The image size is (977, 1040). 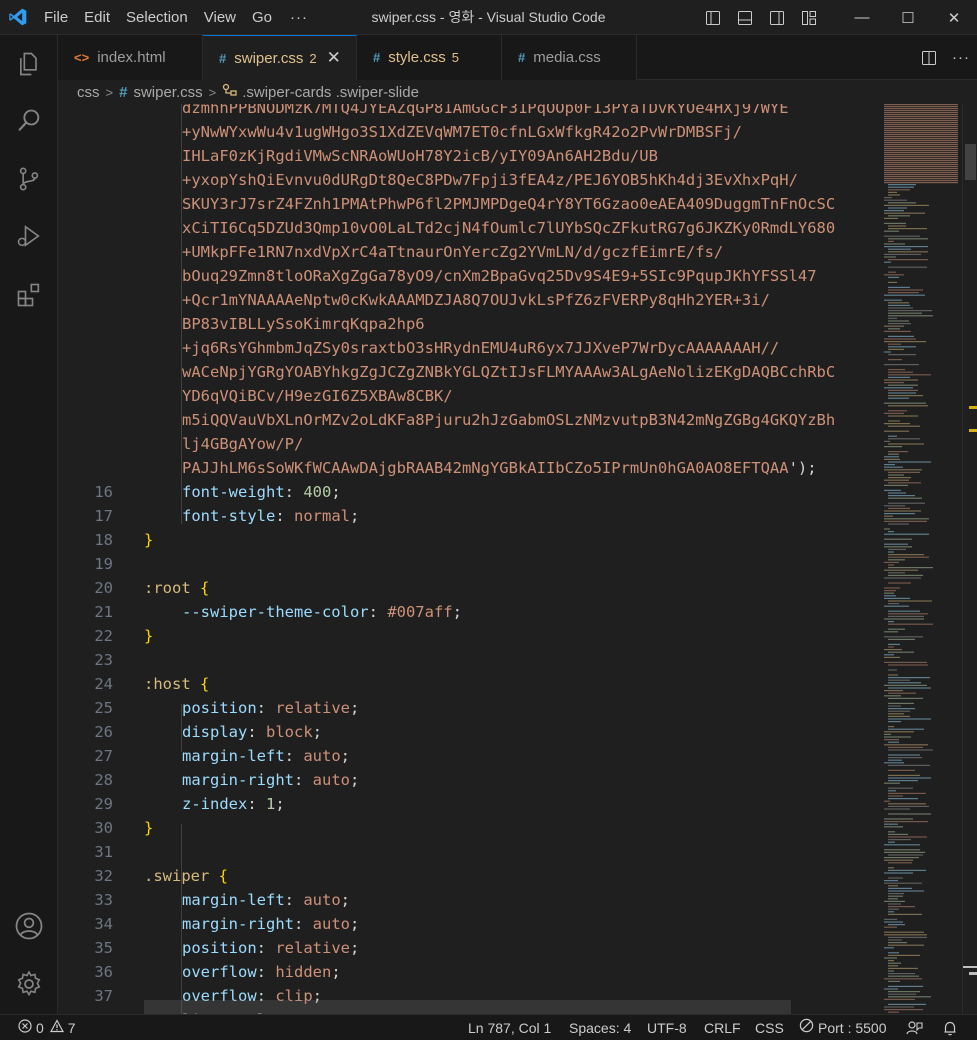 I want to click on breadcrumb-symbol: .swiper-cards .swiper-slide, so click(x=330, y=92).